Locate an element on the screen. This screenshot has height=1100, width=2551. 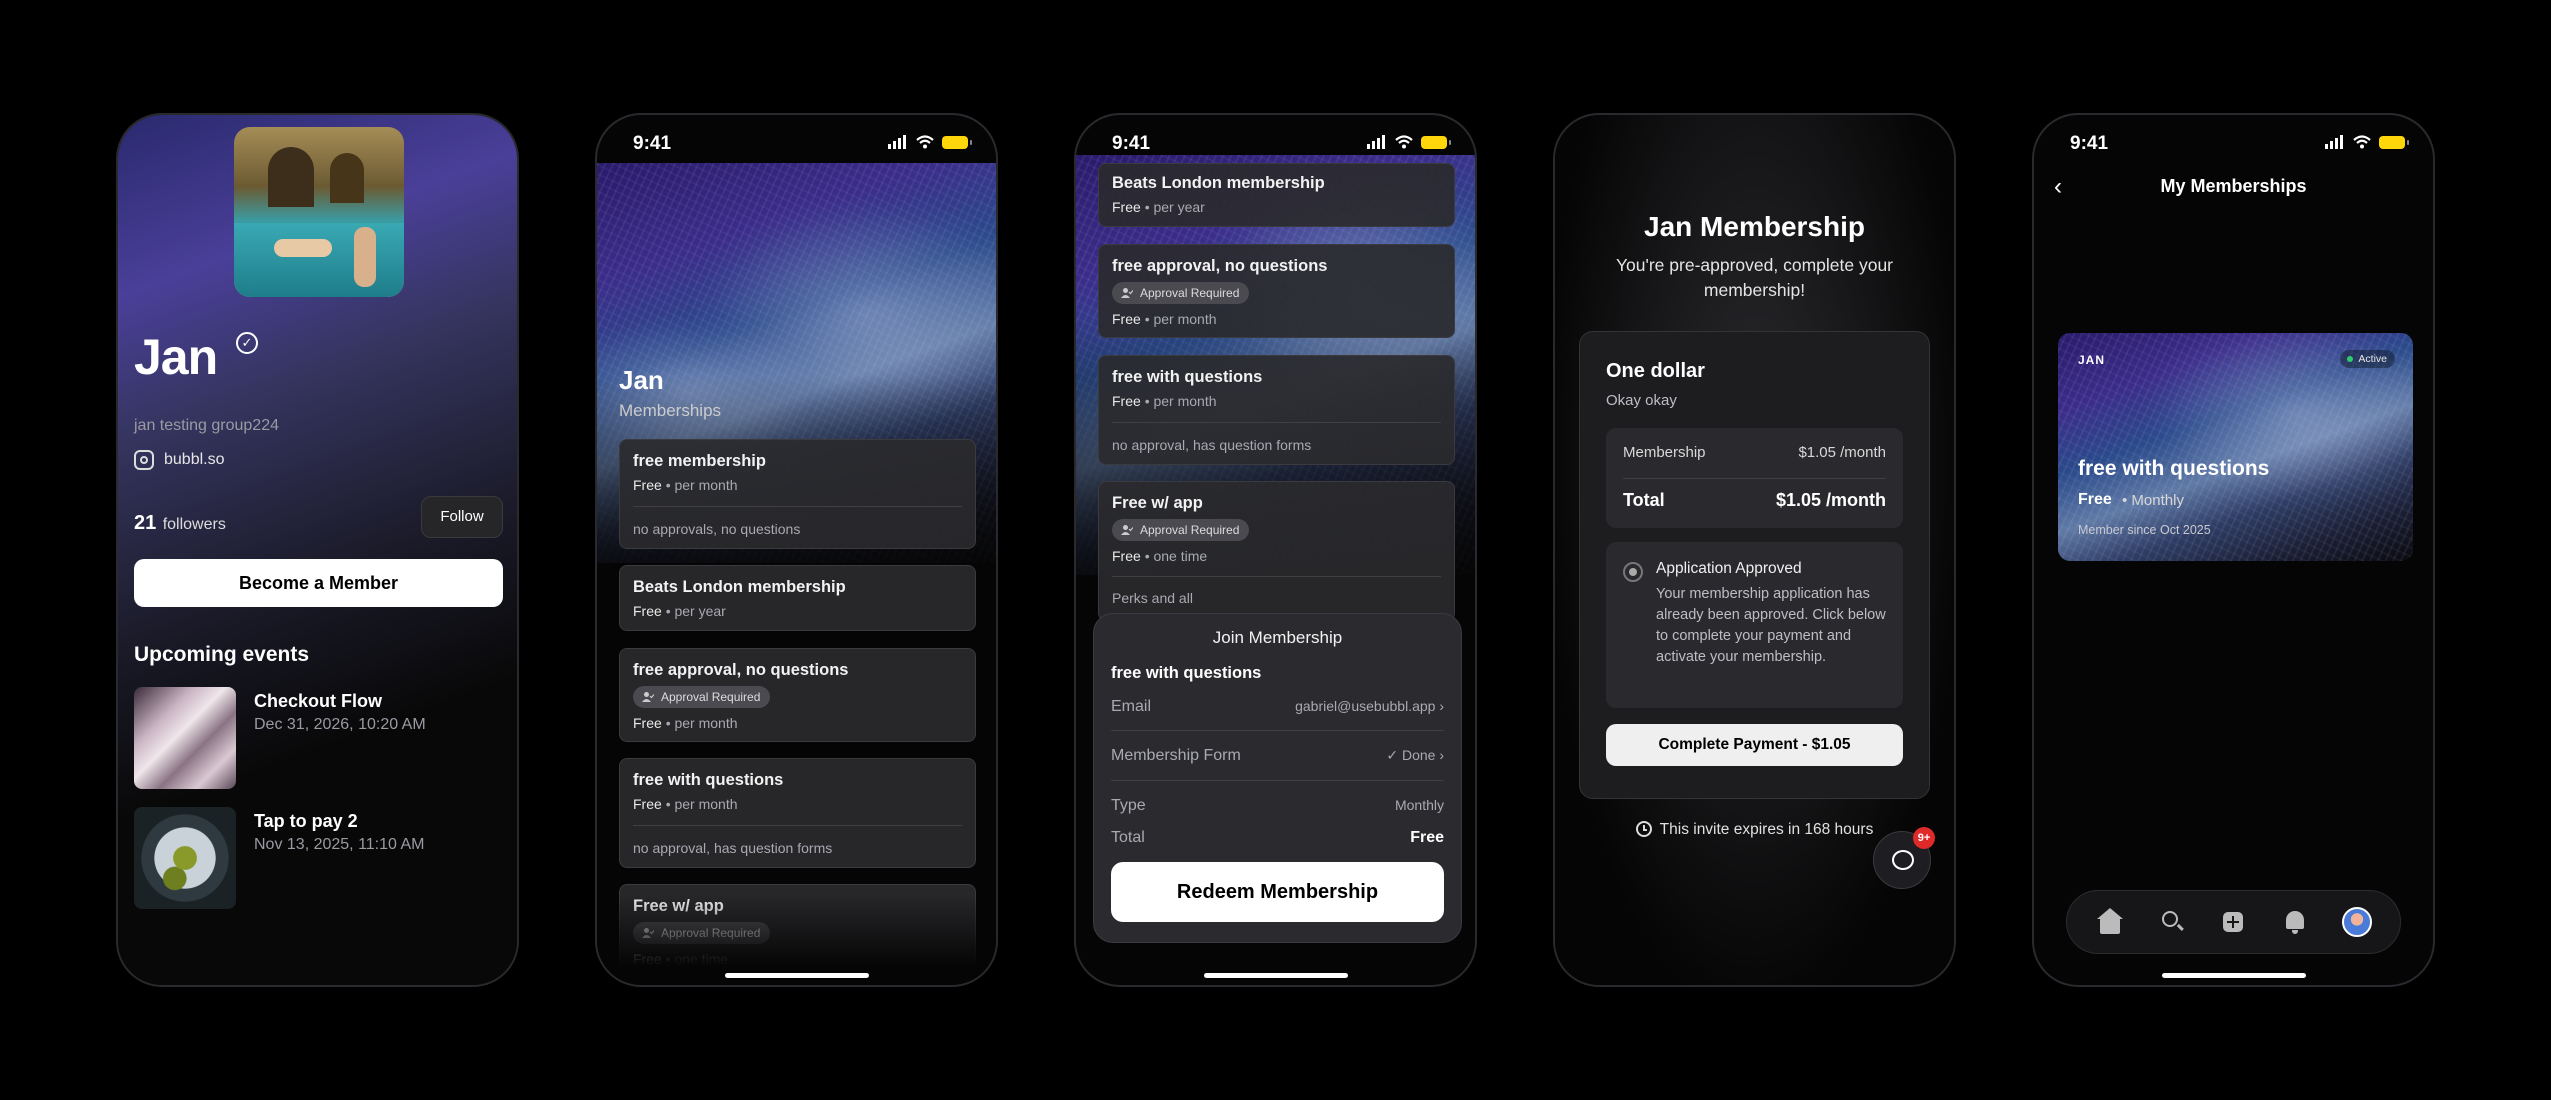
tab-profile is located at coordinates (2357, 922).